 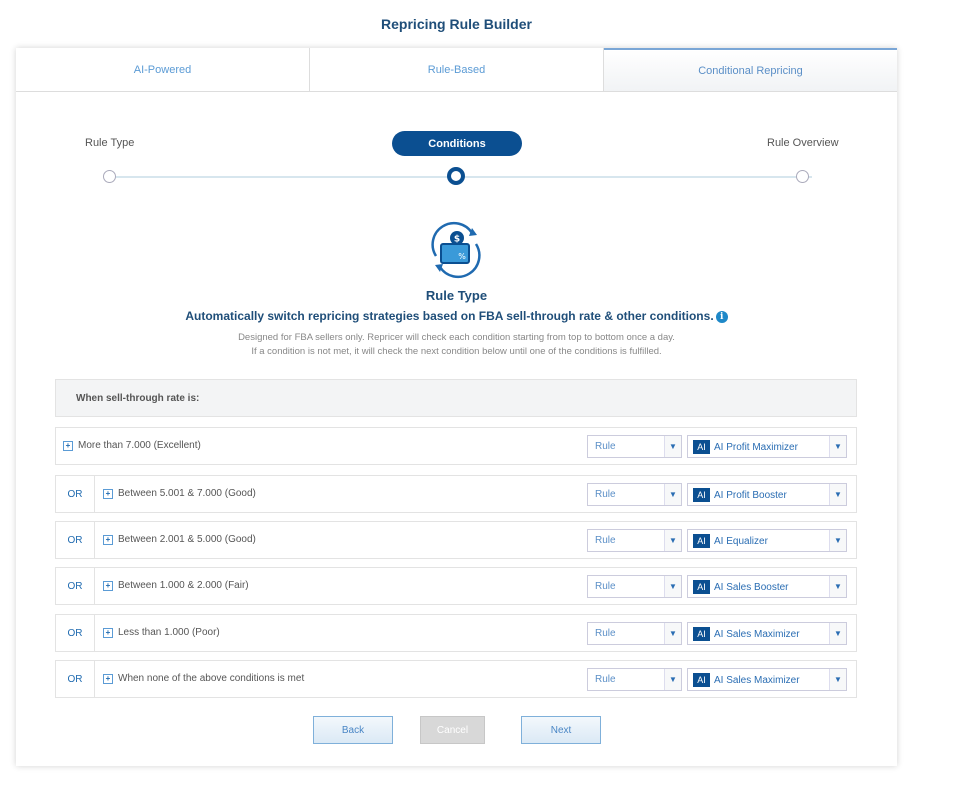 What do you see at coordinates (456, 176) in the screenshot?
I see `step-conditions-dot` at bounding box center [456, 176].